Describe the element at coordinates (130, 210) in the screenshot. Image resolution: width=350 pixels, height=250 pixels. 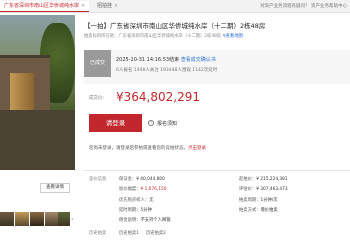
I see `delay-label: 延时周期：` at that location.